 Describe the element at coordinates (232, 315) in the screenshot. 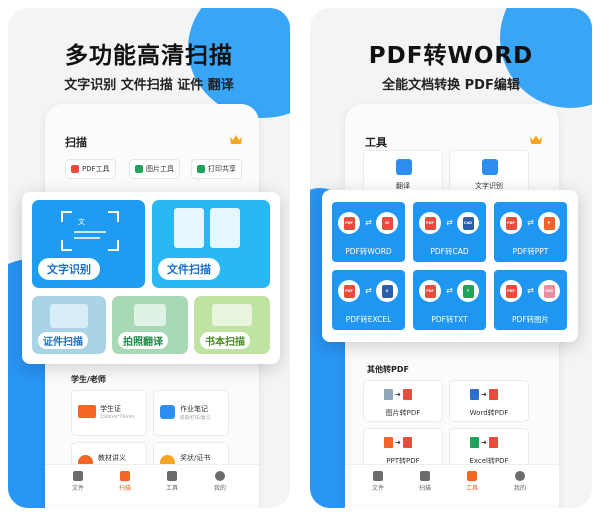

I see `book-icon` at that location.